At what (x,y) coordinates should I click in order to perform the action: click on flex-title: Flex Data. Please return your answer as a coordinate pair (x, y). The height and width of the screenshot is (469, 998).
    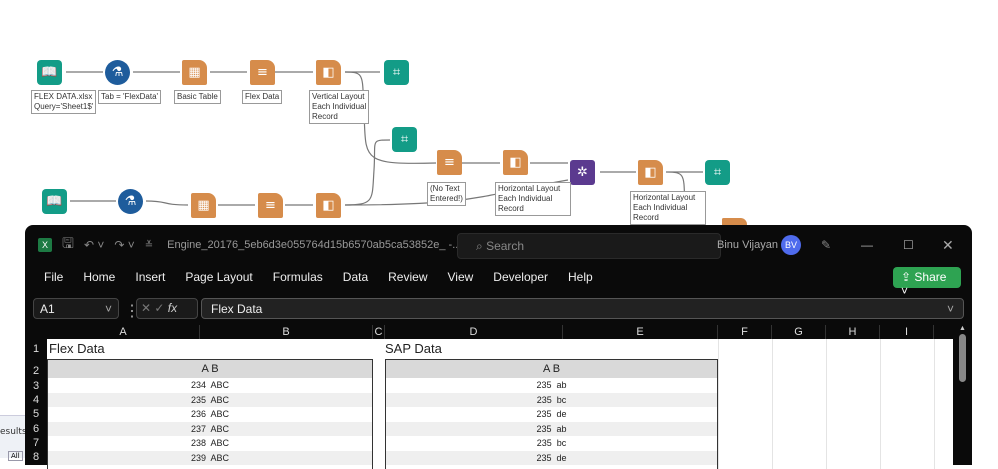
    Looking at the image, I should click on (77, 348).